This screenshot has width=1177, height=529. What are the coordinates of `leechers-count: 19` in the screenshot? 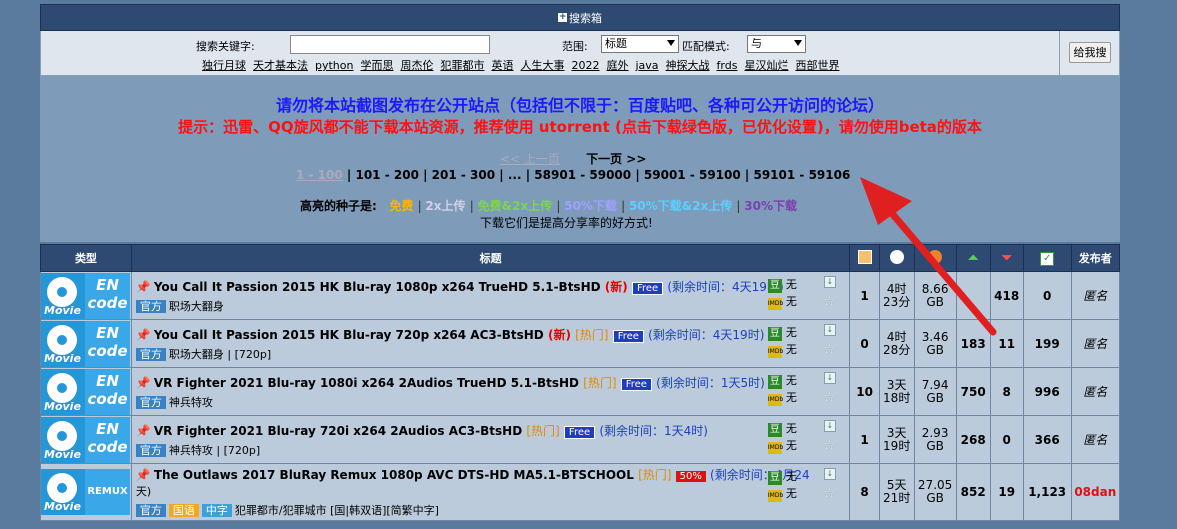 It's located at (1006, 492).